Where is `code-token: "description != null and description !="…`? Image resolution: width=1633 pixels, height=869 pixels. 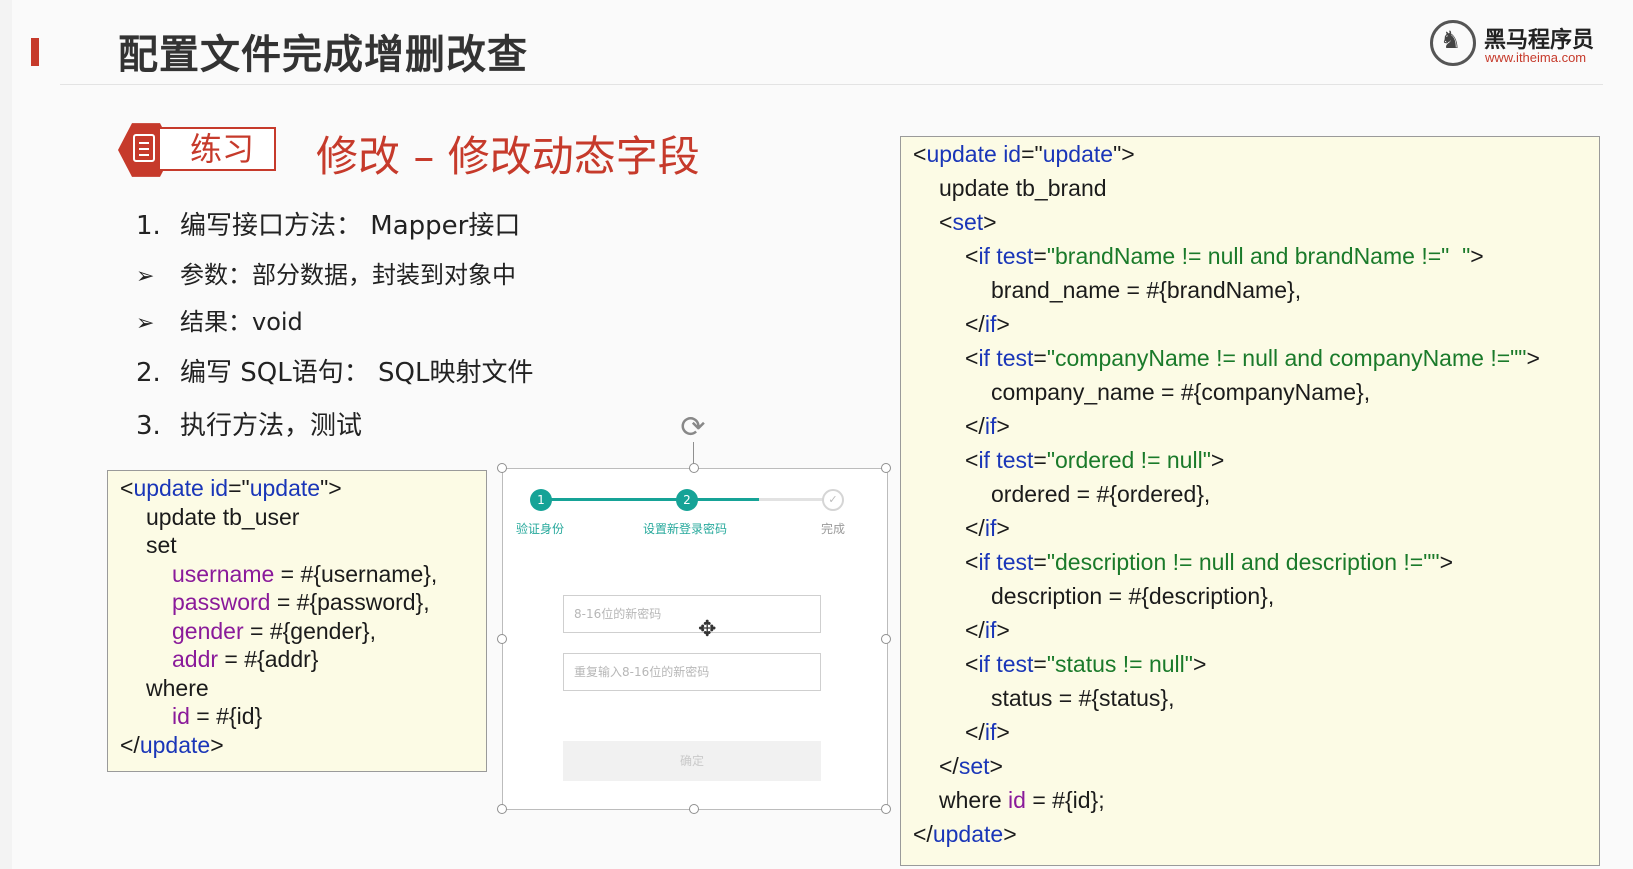 code-token: "description != null and description !="… is located at coordinates (1243, 562).